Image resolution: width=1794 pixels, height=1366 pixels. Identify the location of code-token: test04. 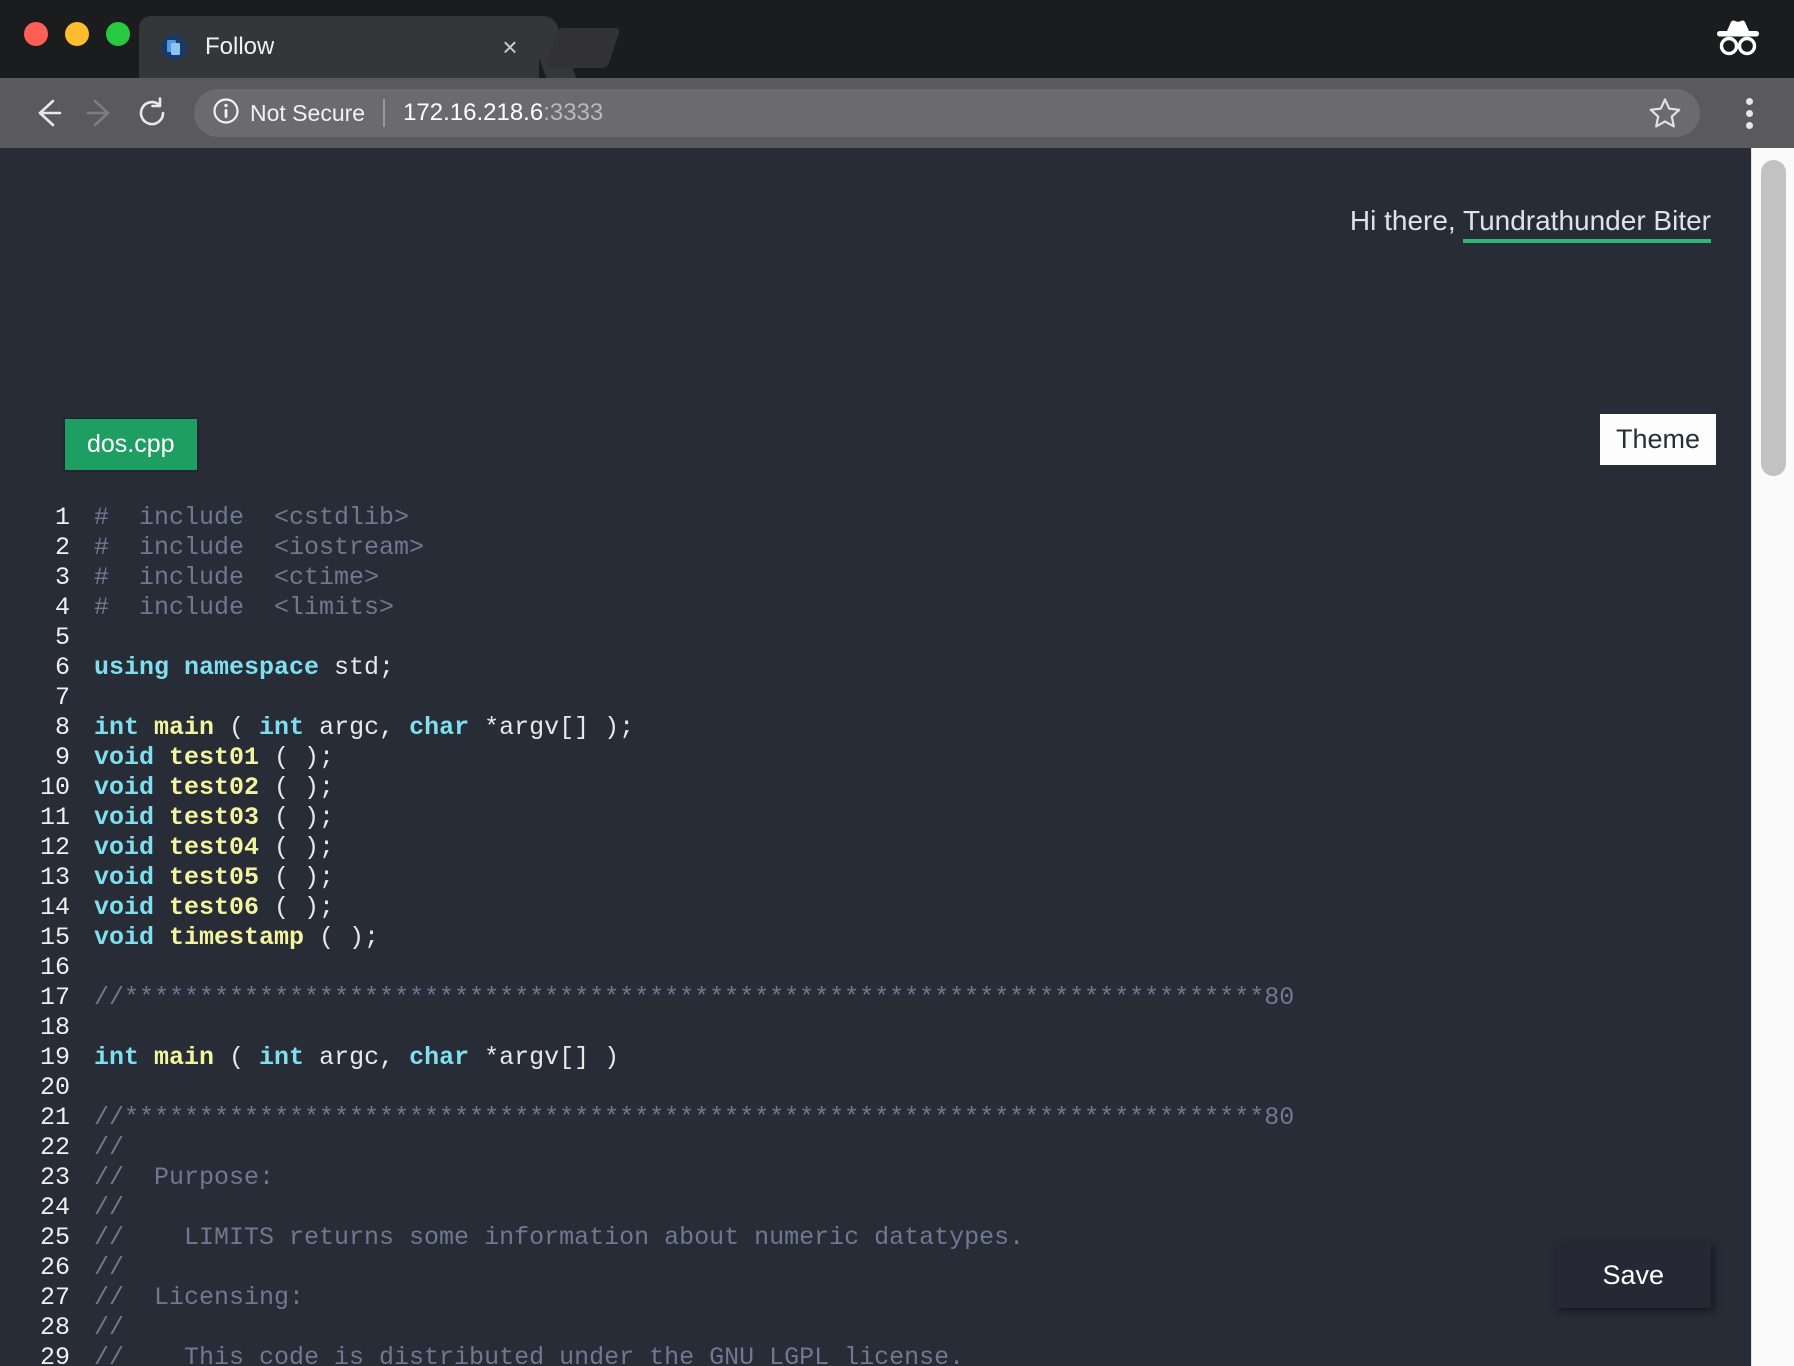
(214, 847).